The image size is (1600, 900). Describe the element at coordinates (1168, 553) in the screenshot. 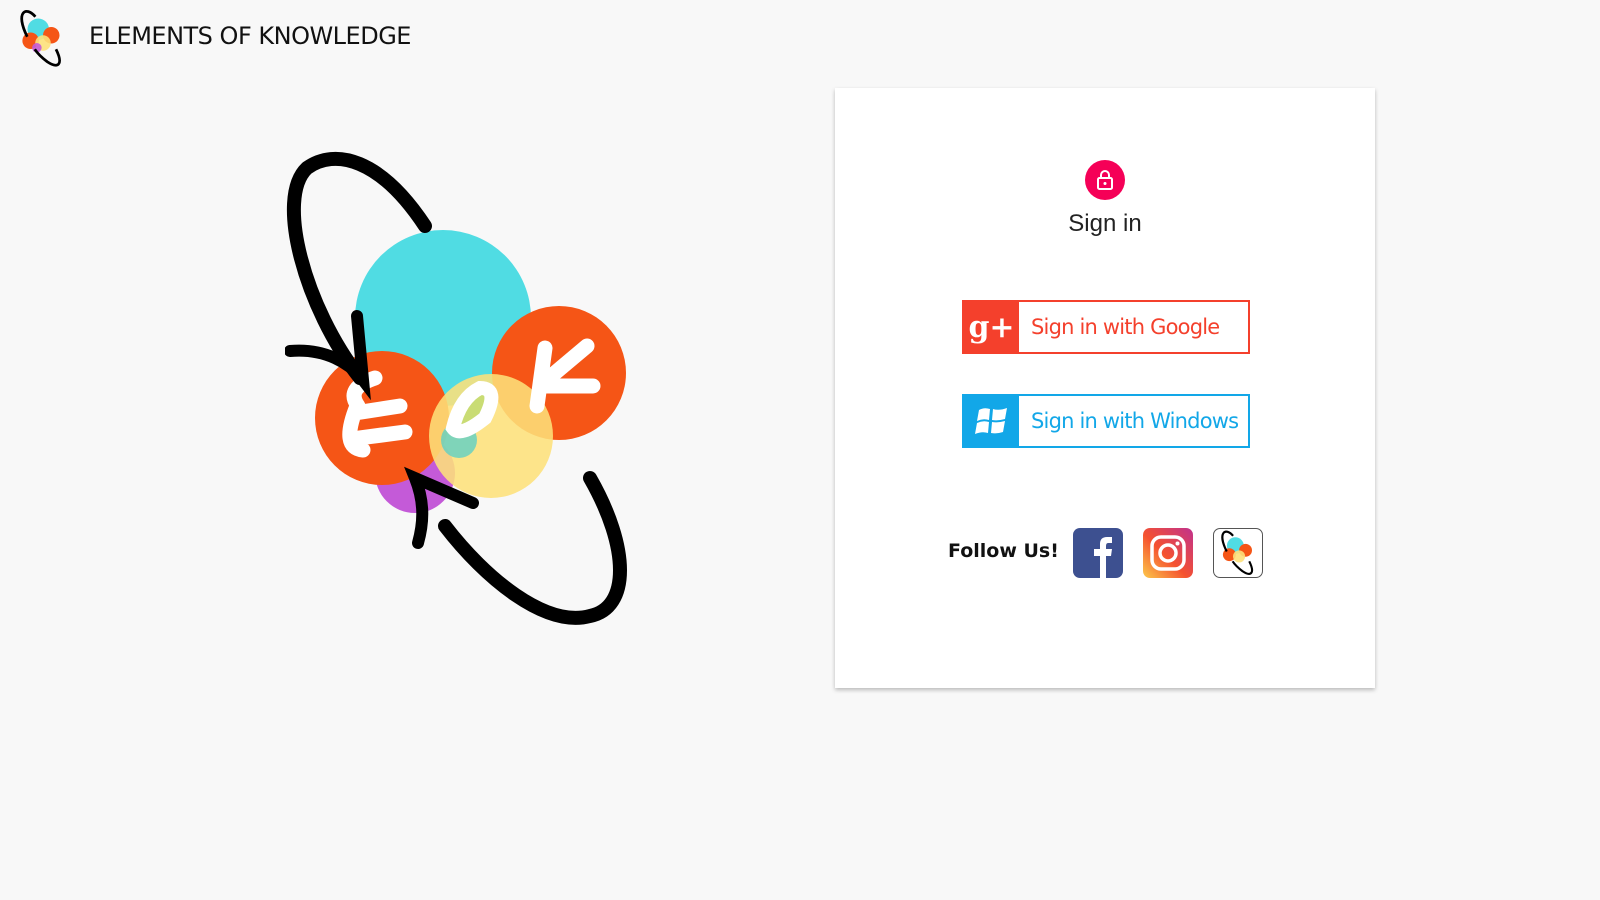

I see `instagram-icon` at that location.